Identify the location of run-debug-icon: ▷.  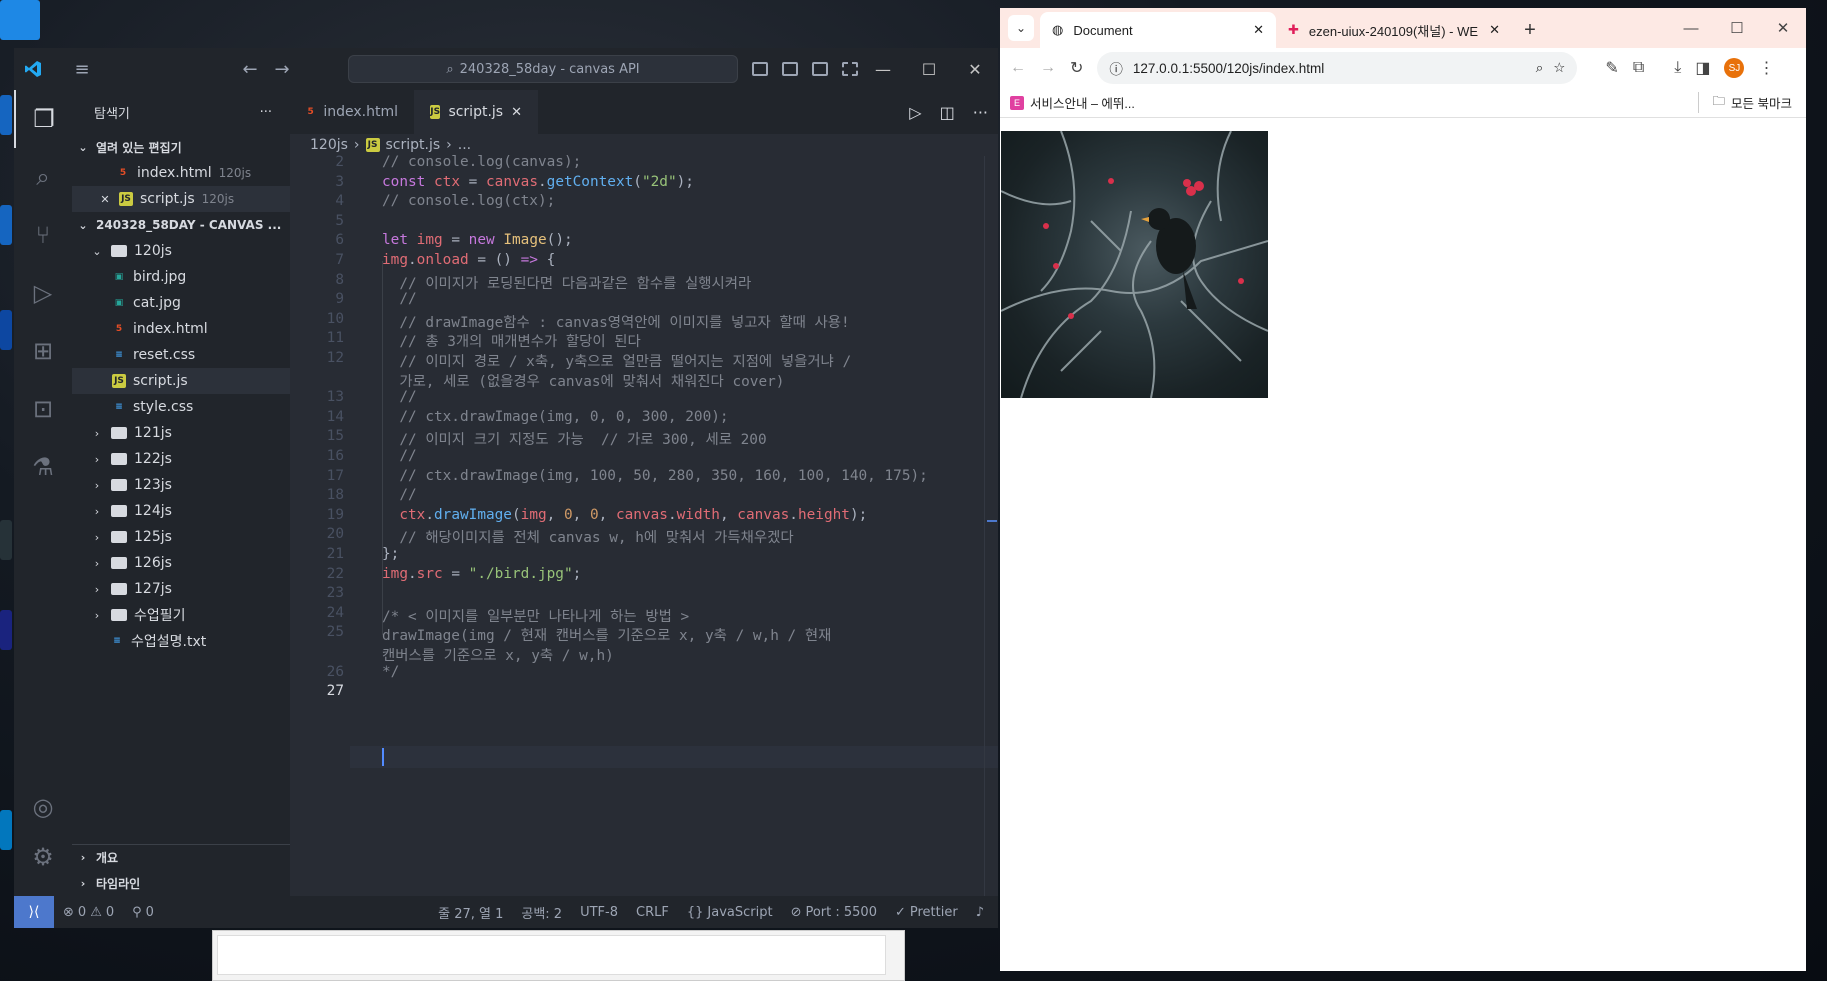
(43, 293).